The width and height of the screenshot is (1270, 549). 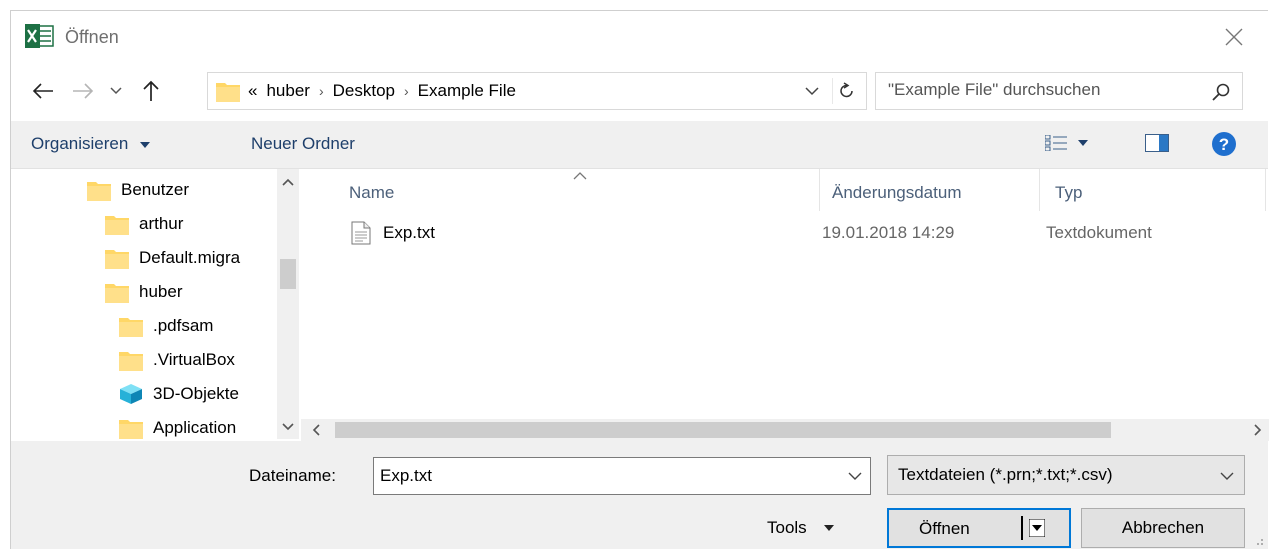 I want to click on tree-item-virtualbox: .VirtualBox, so click(x=177, y=360).